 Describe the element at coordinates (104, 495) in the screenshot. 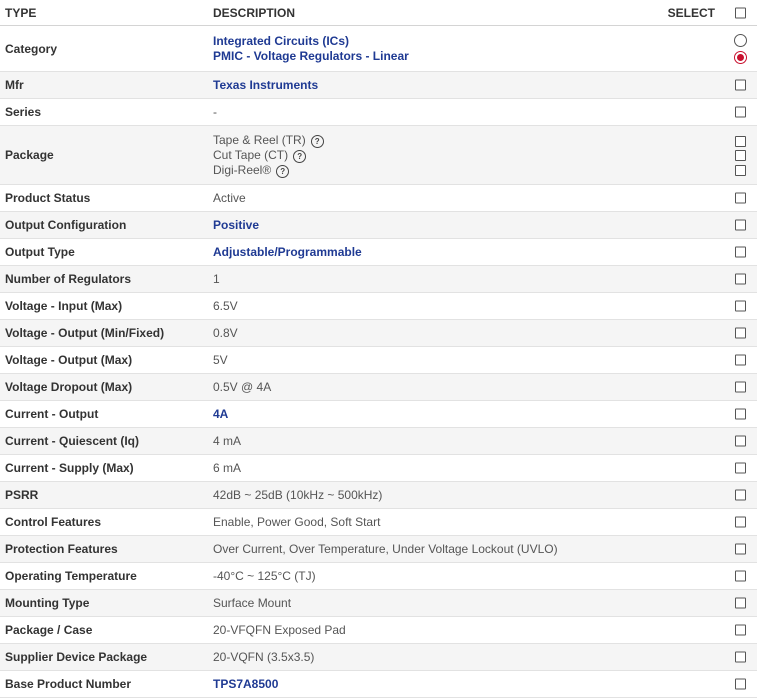

I see `attribute-name: PSRR` at that location.